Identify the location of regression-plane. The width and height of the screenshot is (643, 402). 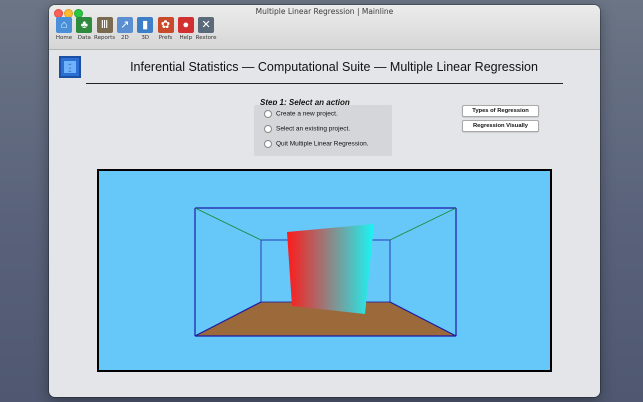
(330, 269).